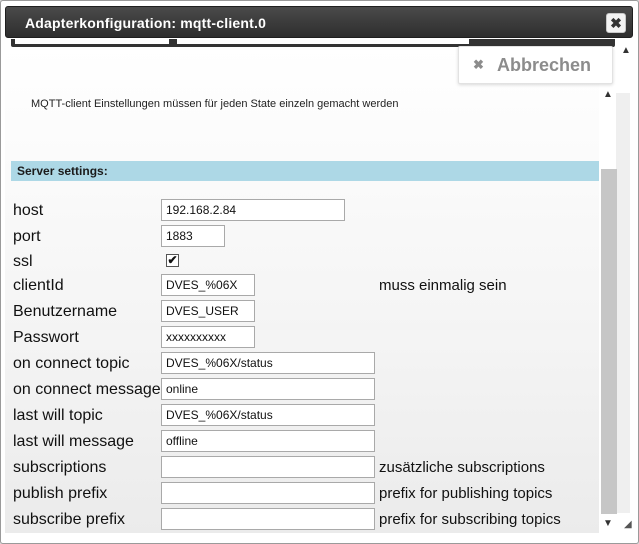 Image resolution: width=639 pixels, height=544 pixels. What do you see at coordinates (268, 389) in the screenshot?
I see `on-connect-message-input` at bounding box center [268, 389].